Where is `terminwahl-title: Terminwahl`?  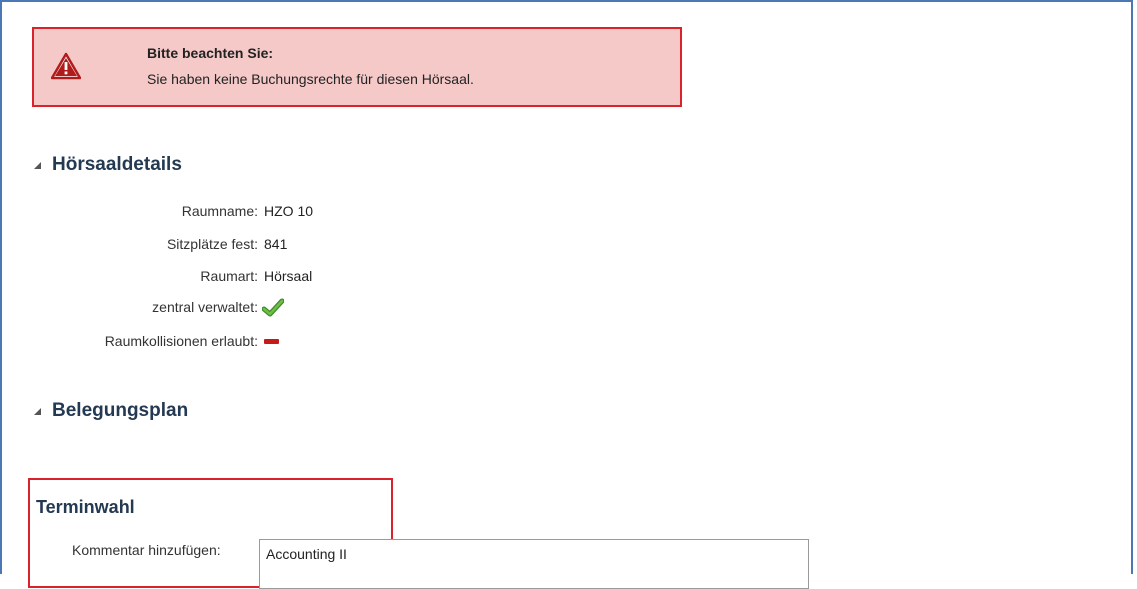
terminwahl-title: Terminwahl is located at coordinates (85, 507).